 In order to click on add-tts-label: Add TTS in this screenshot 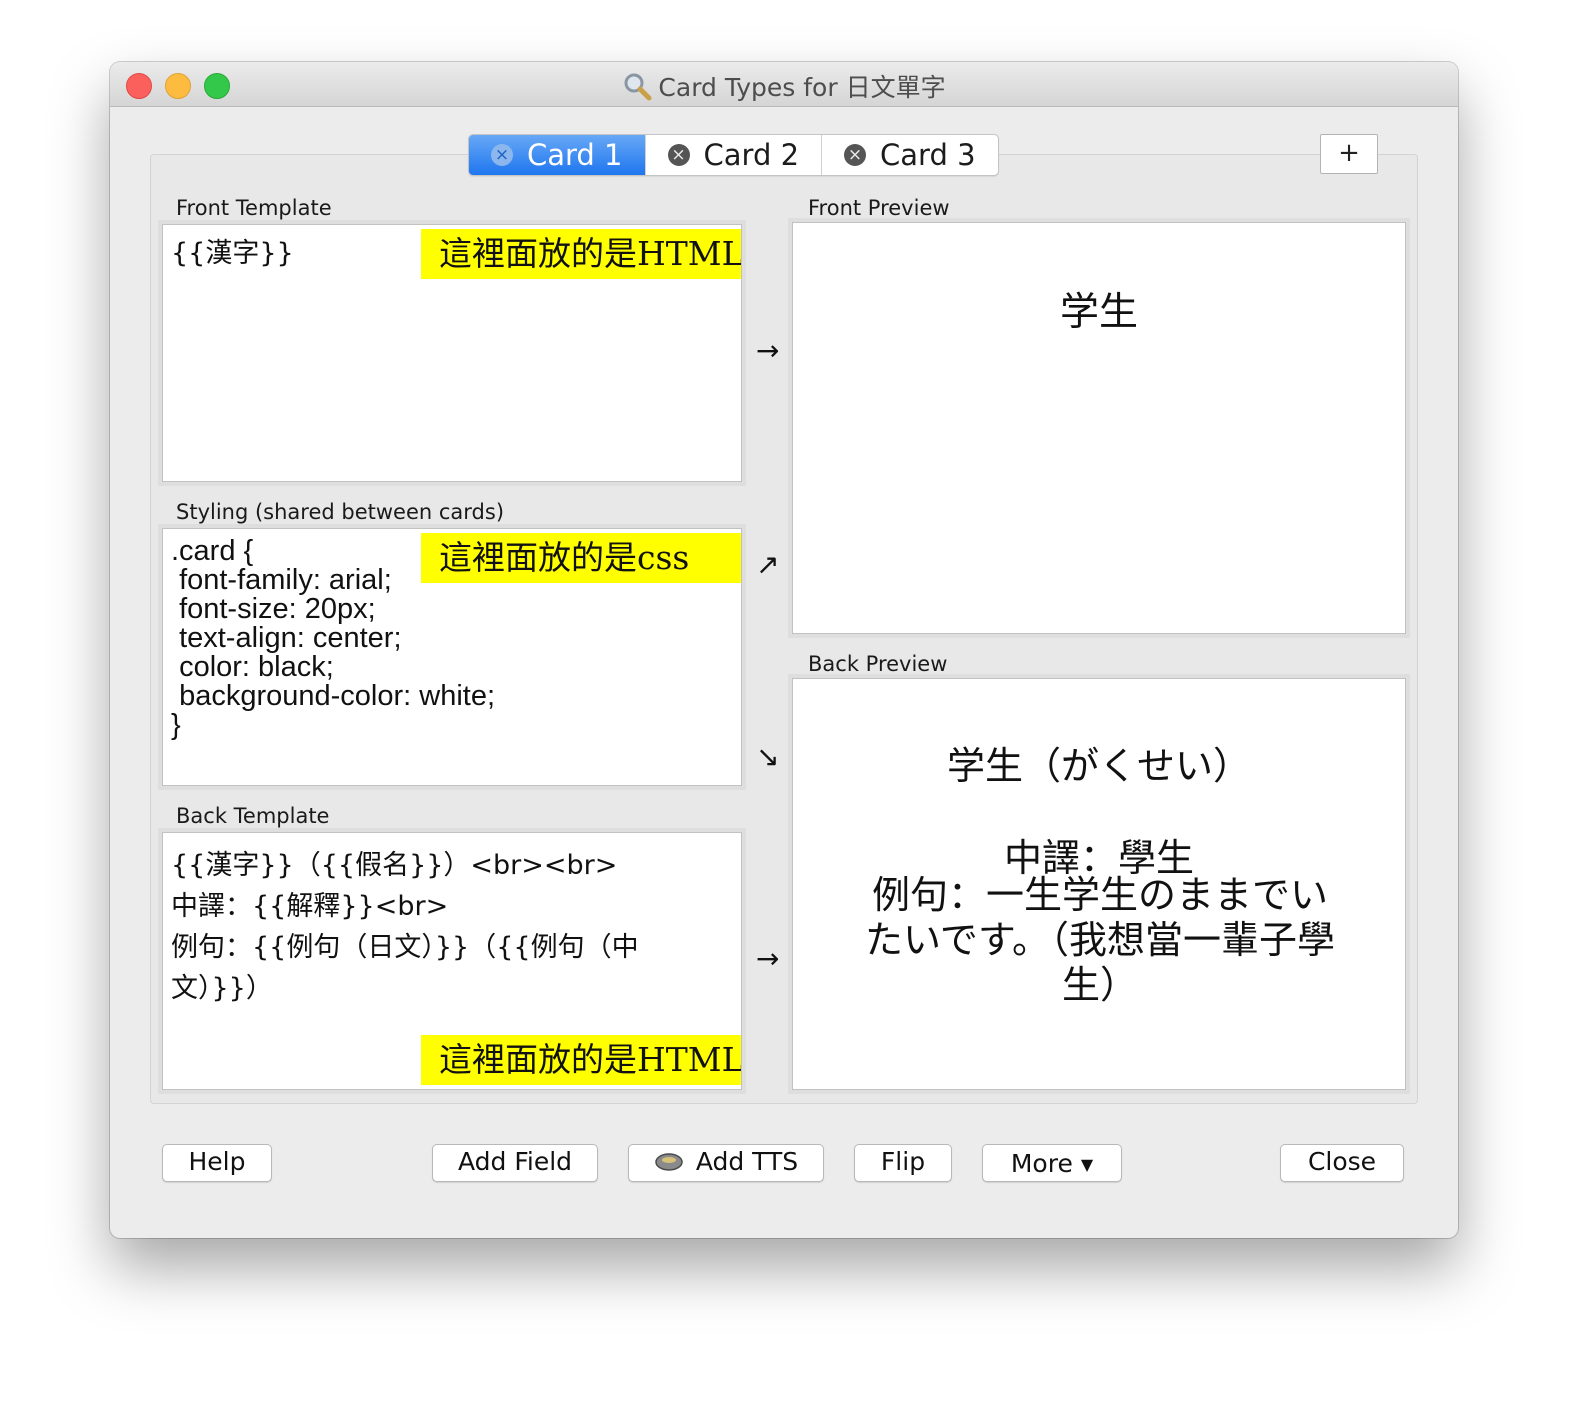, I will do `click(747, 1161)`.